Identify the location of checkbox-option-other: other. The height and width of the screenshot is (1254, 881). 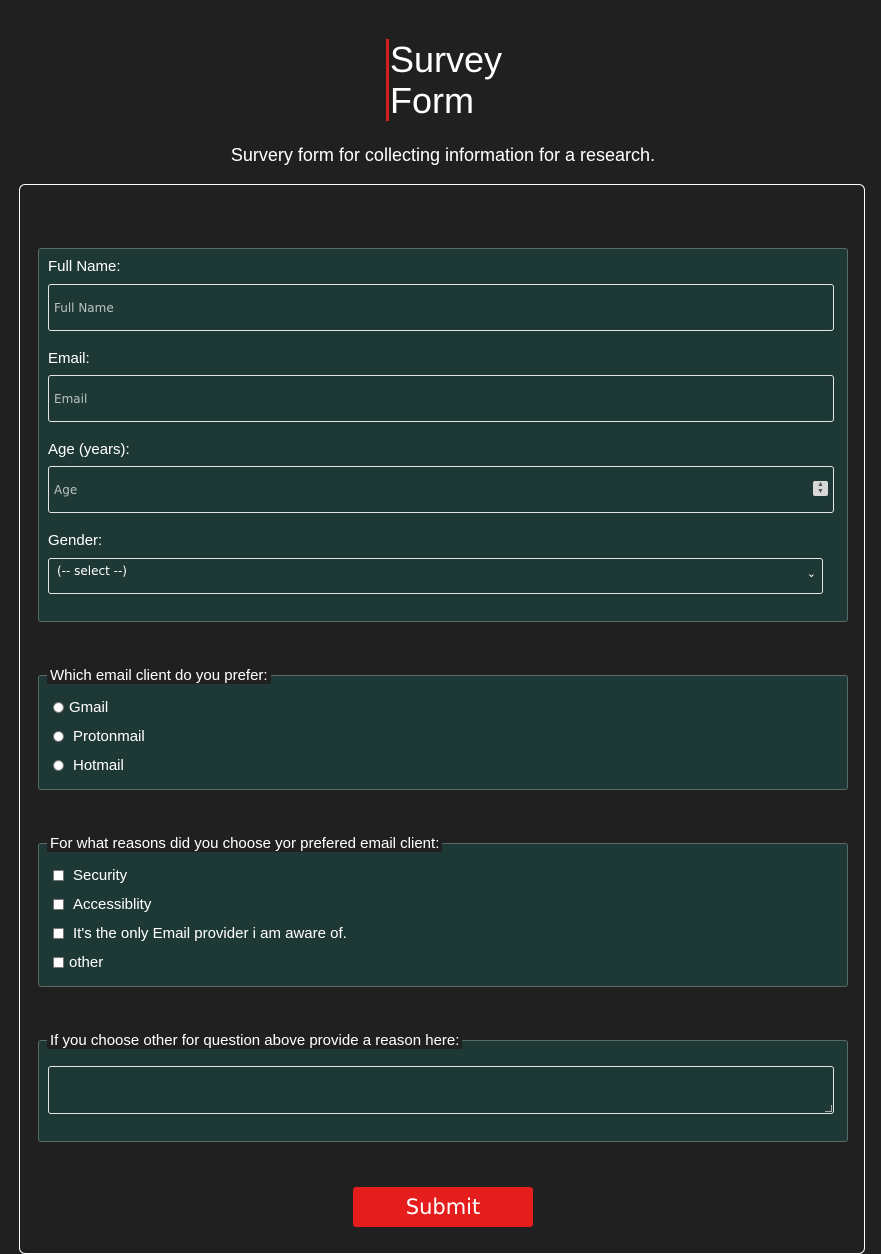
(78, 962).